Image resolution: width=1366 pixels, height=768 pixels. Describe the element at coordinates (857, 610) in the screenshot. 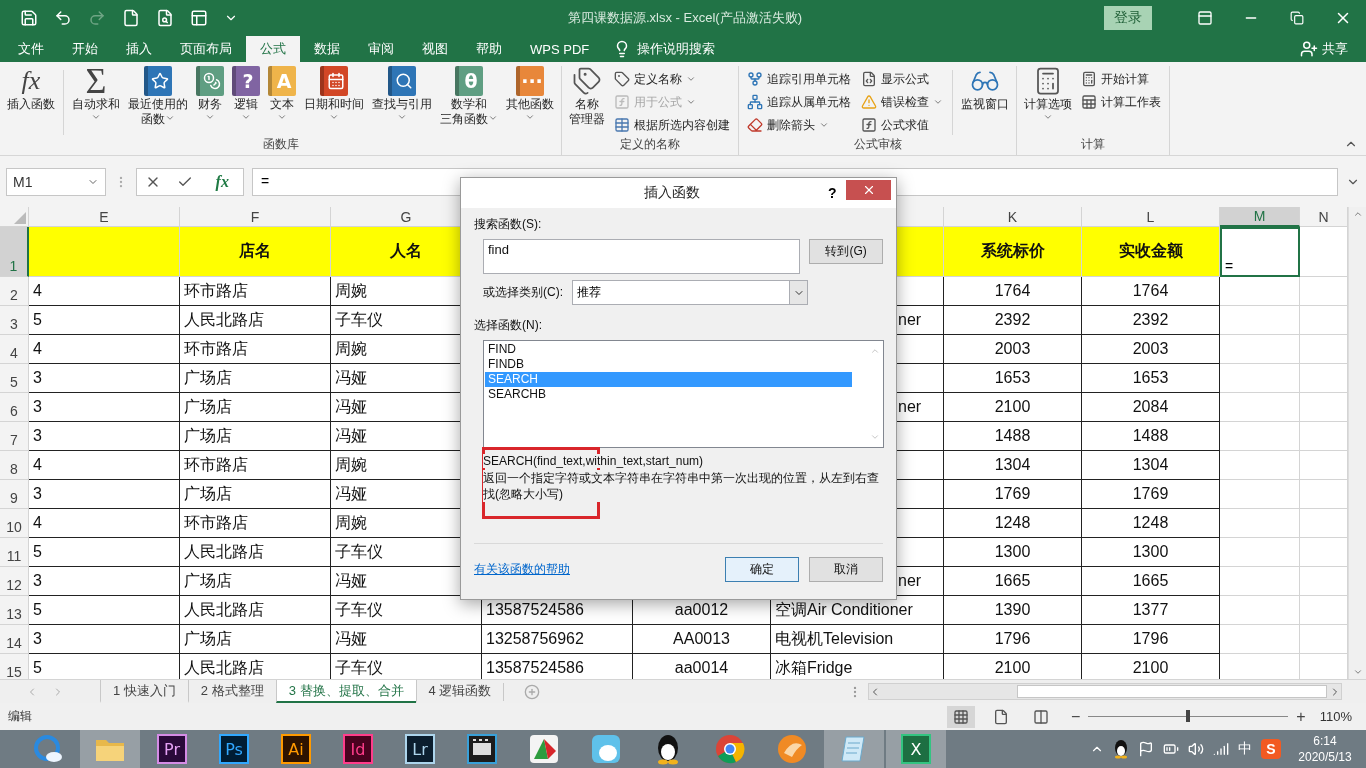

I see `table-cell: 空调Air Conditioner` at that location.